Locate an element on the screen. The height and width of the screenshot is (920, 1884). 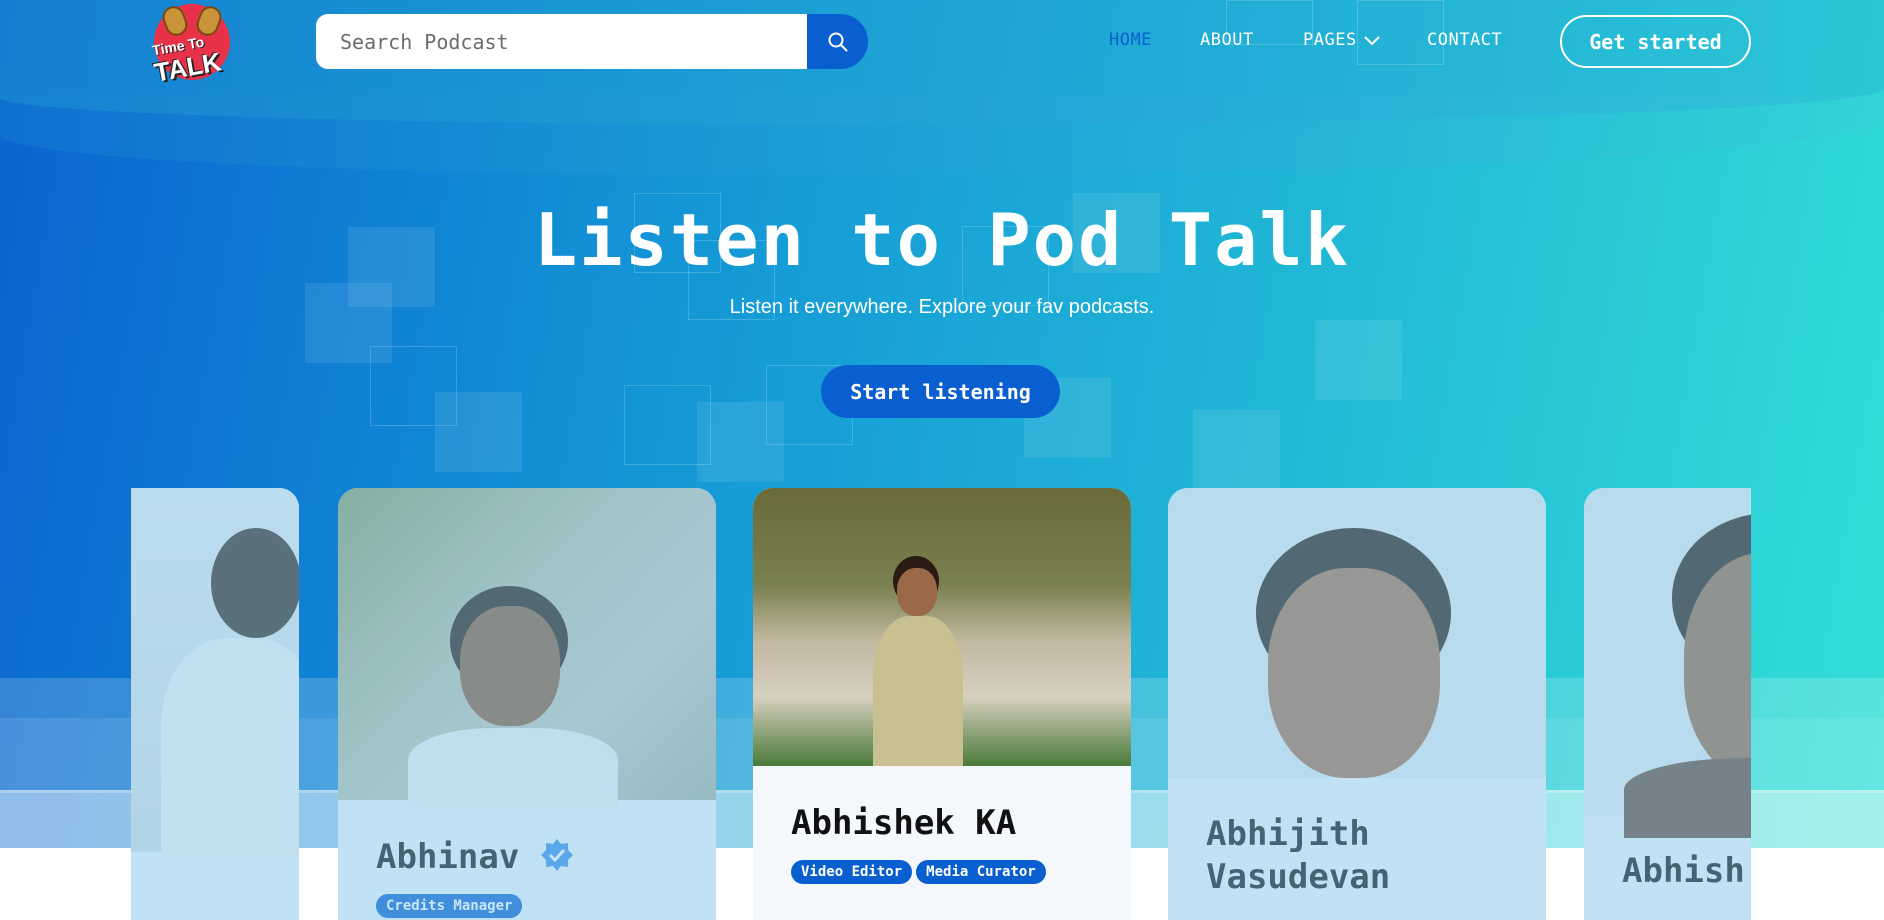
member-photo is located at coordinates (942, 627).